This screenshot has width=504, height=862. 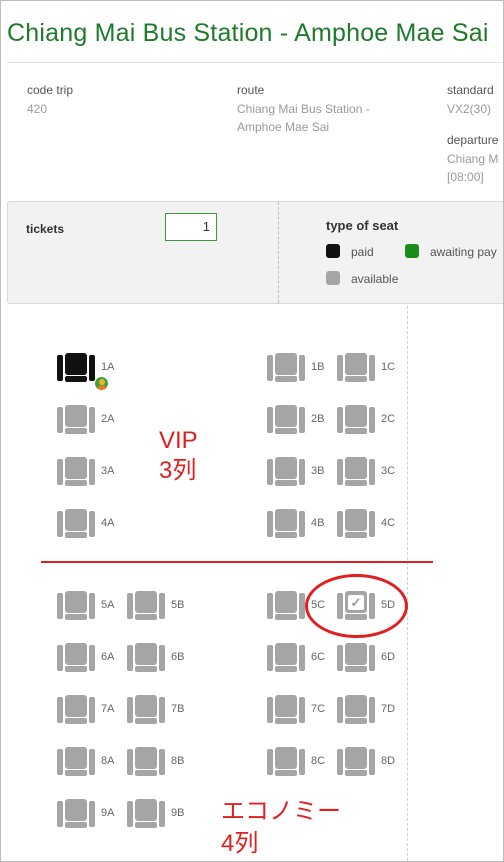 I want to click on seat-1a, so click(x=76, y=368).